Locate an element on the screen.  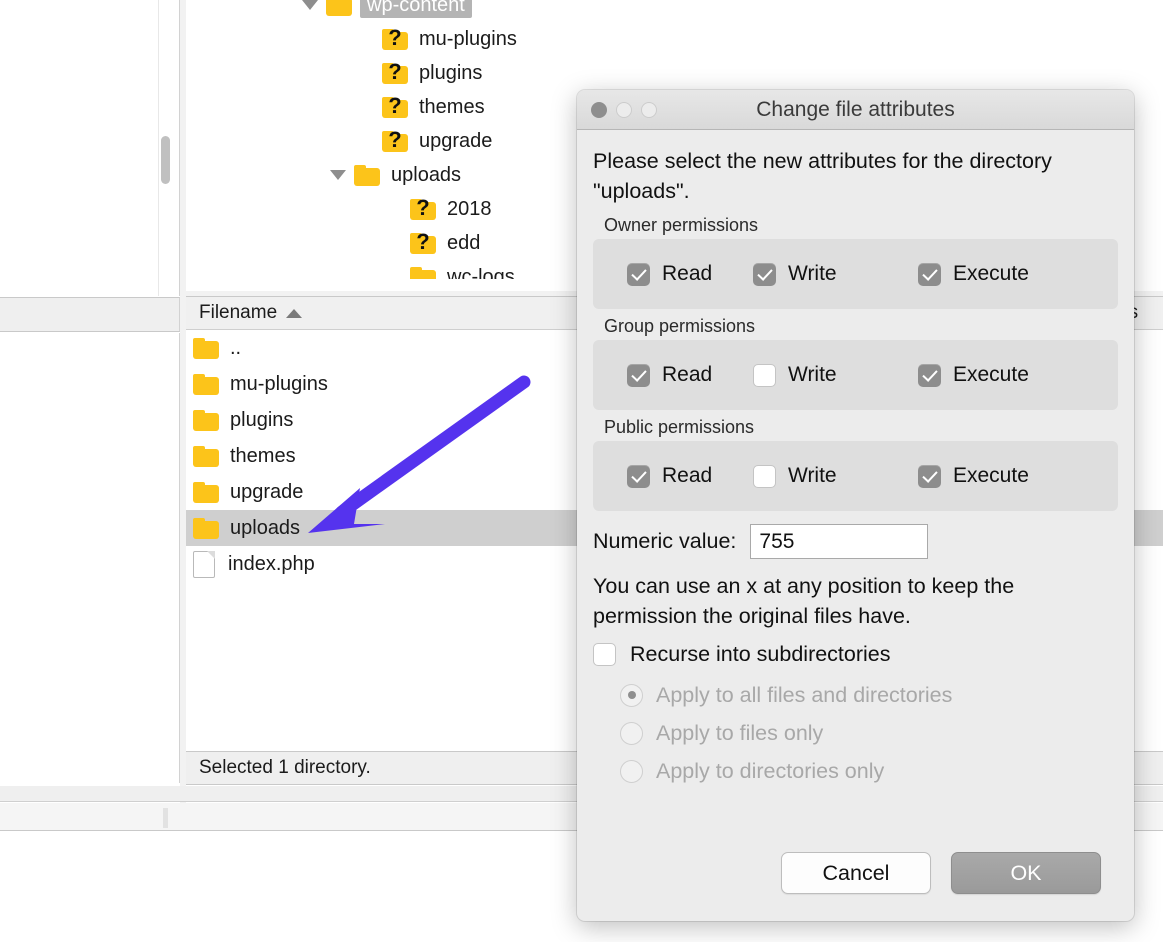
sort-ascending-icon is located at coordinates (294, 313).